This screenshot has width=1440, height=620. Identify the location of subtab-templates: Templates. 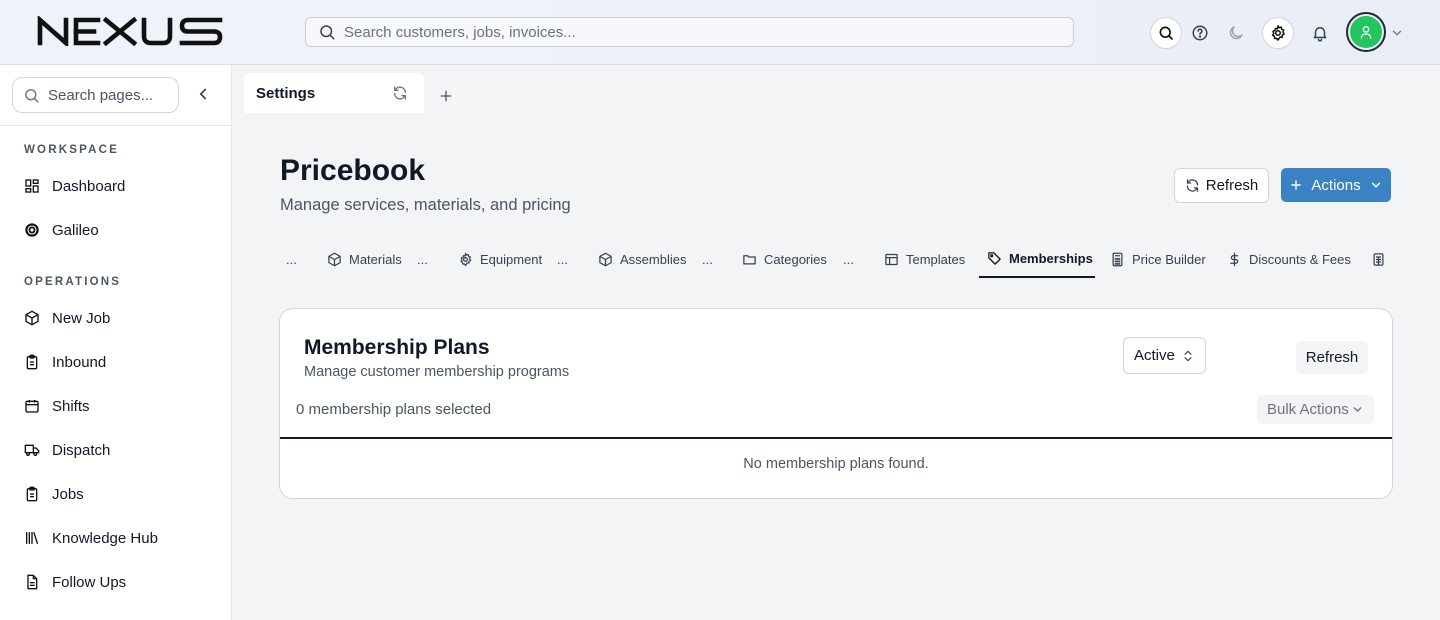
(924, 259).